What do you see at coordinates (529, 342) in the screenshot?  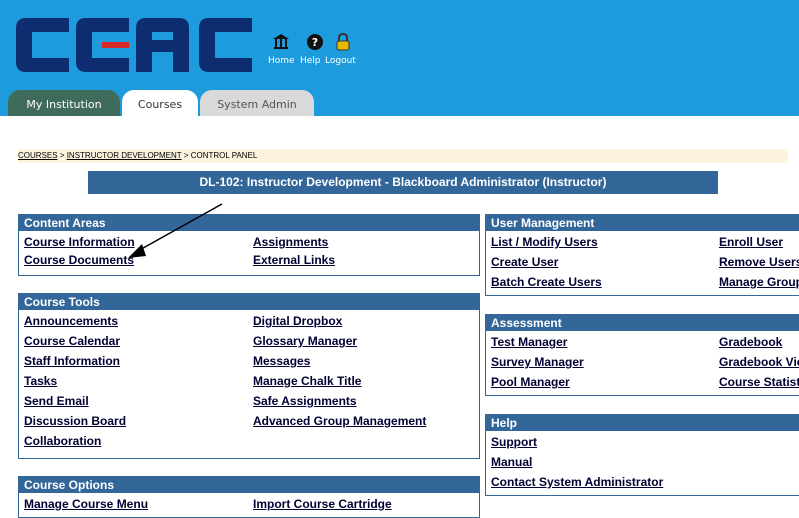 I see `test-manager-link: Test Manager` at bounding box center [529, 342].